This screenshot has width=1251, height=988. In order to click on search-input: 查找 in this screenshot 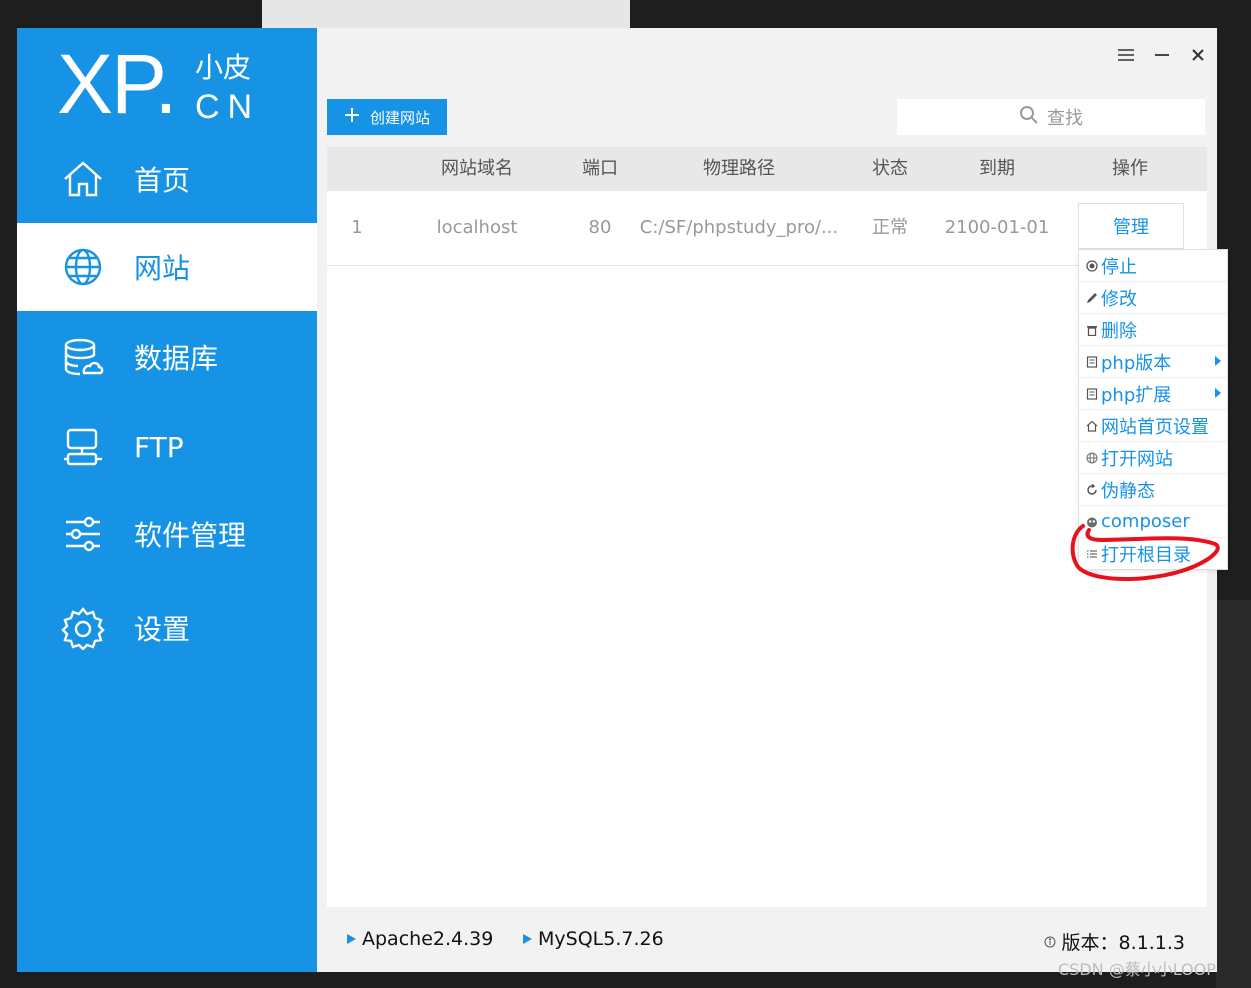, I will do `click(1051, 117)`.